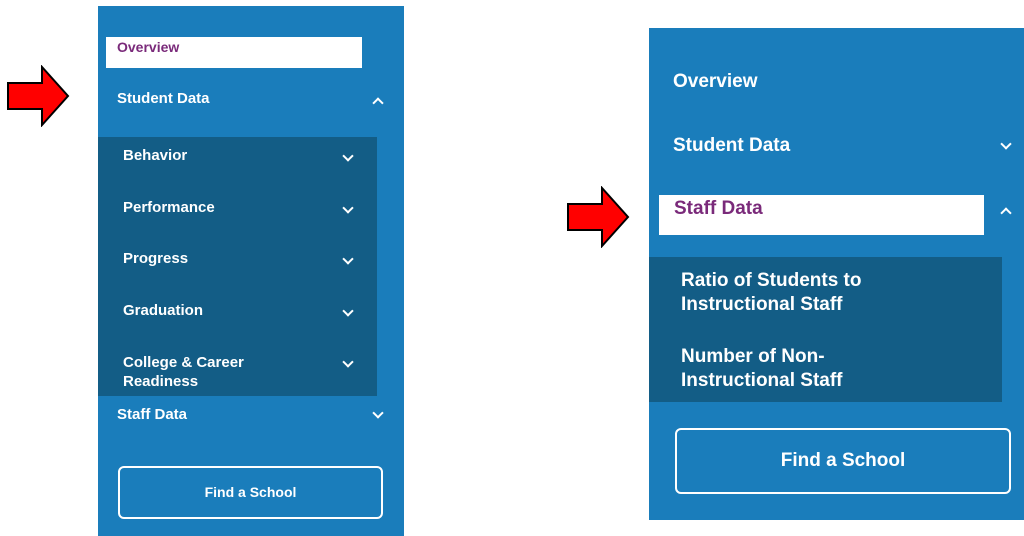  Describe the element at coordinates (183, 372) in the screenshot. I see `submenu-item-label: College & Career Readiness` at that location.